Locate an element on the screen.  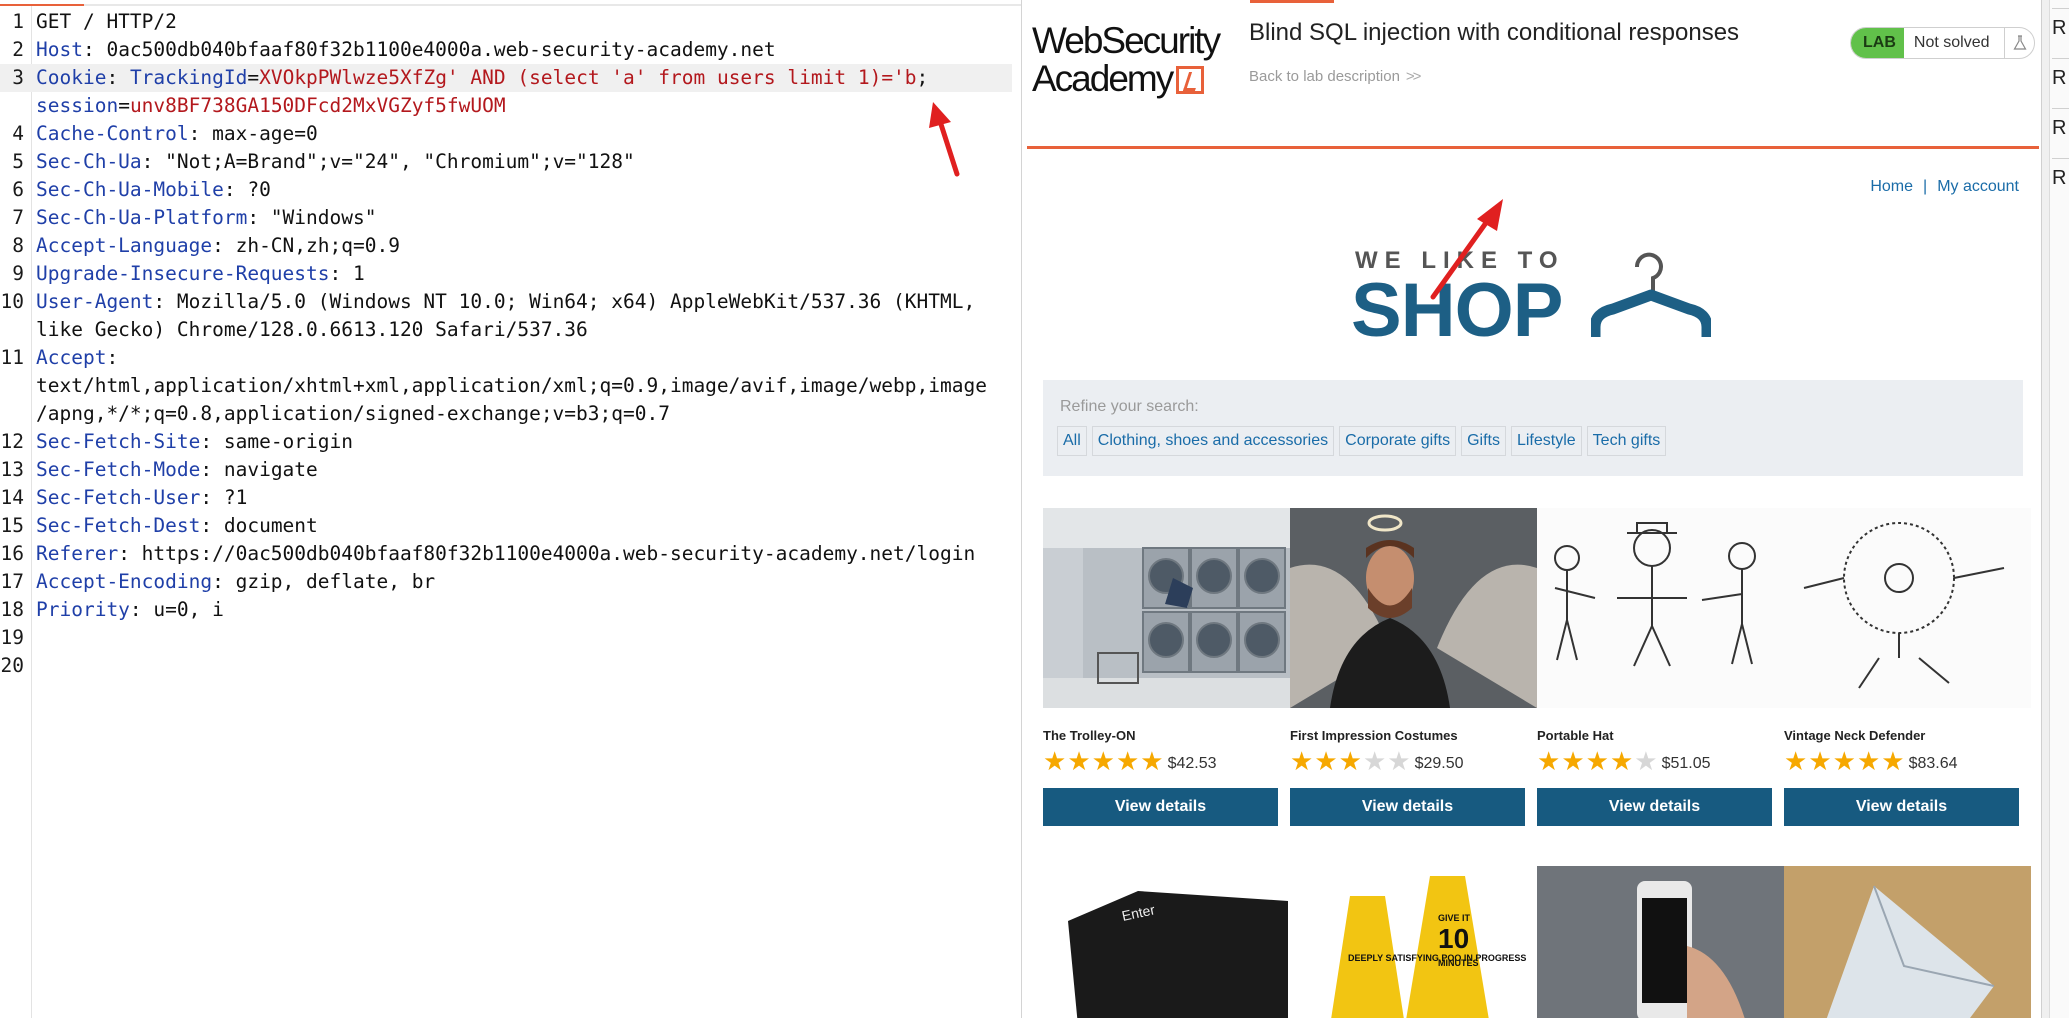
filter-clothing: Clothing, shoes and accessories is located at coordinates (1213, 441).